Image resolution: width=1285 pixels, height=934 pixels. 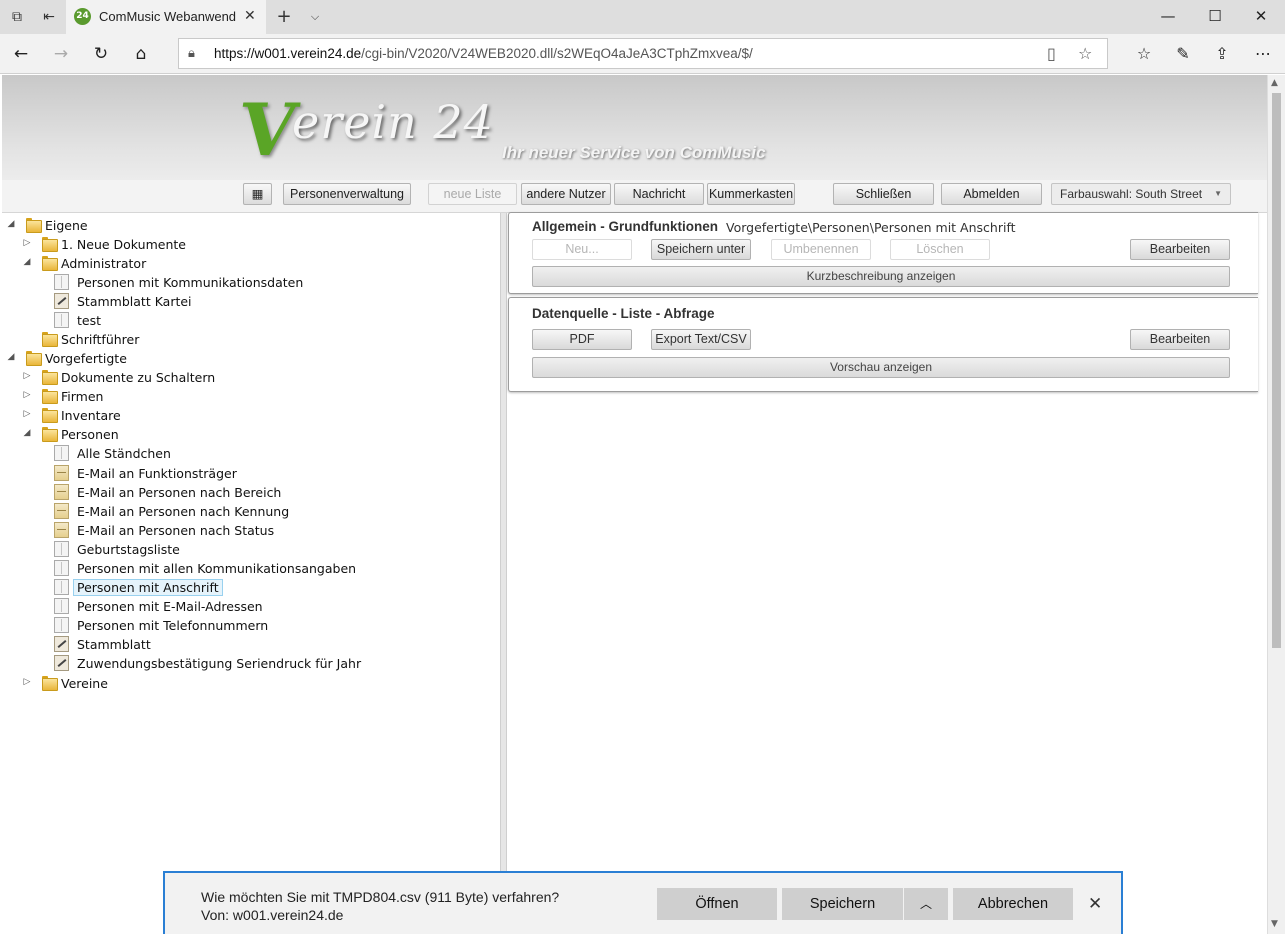 What do you see at coordinates (114, 644) in the screenshot?
I see `tree-label: Stammblatt` at bounding box center [114, 644].